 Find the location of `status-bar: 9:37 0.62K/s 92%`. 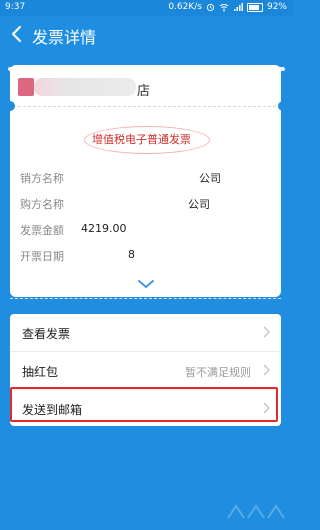

status-bar: 9:37 0.62K/s 92% is located at coordinates (146, 8).